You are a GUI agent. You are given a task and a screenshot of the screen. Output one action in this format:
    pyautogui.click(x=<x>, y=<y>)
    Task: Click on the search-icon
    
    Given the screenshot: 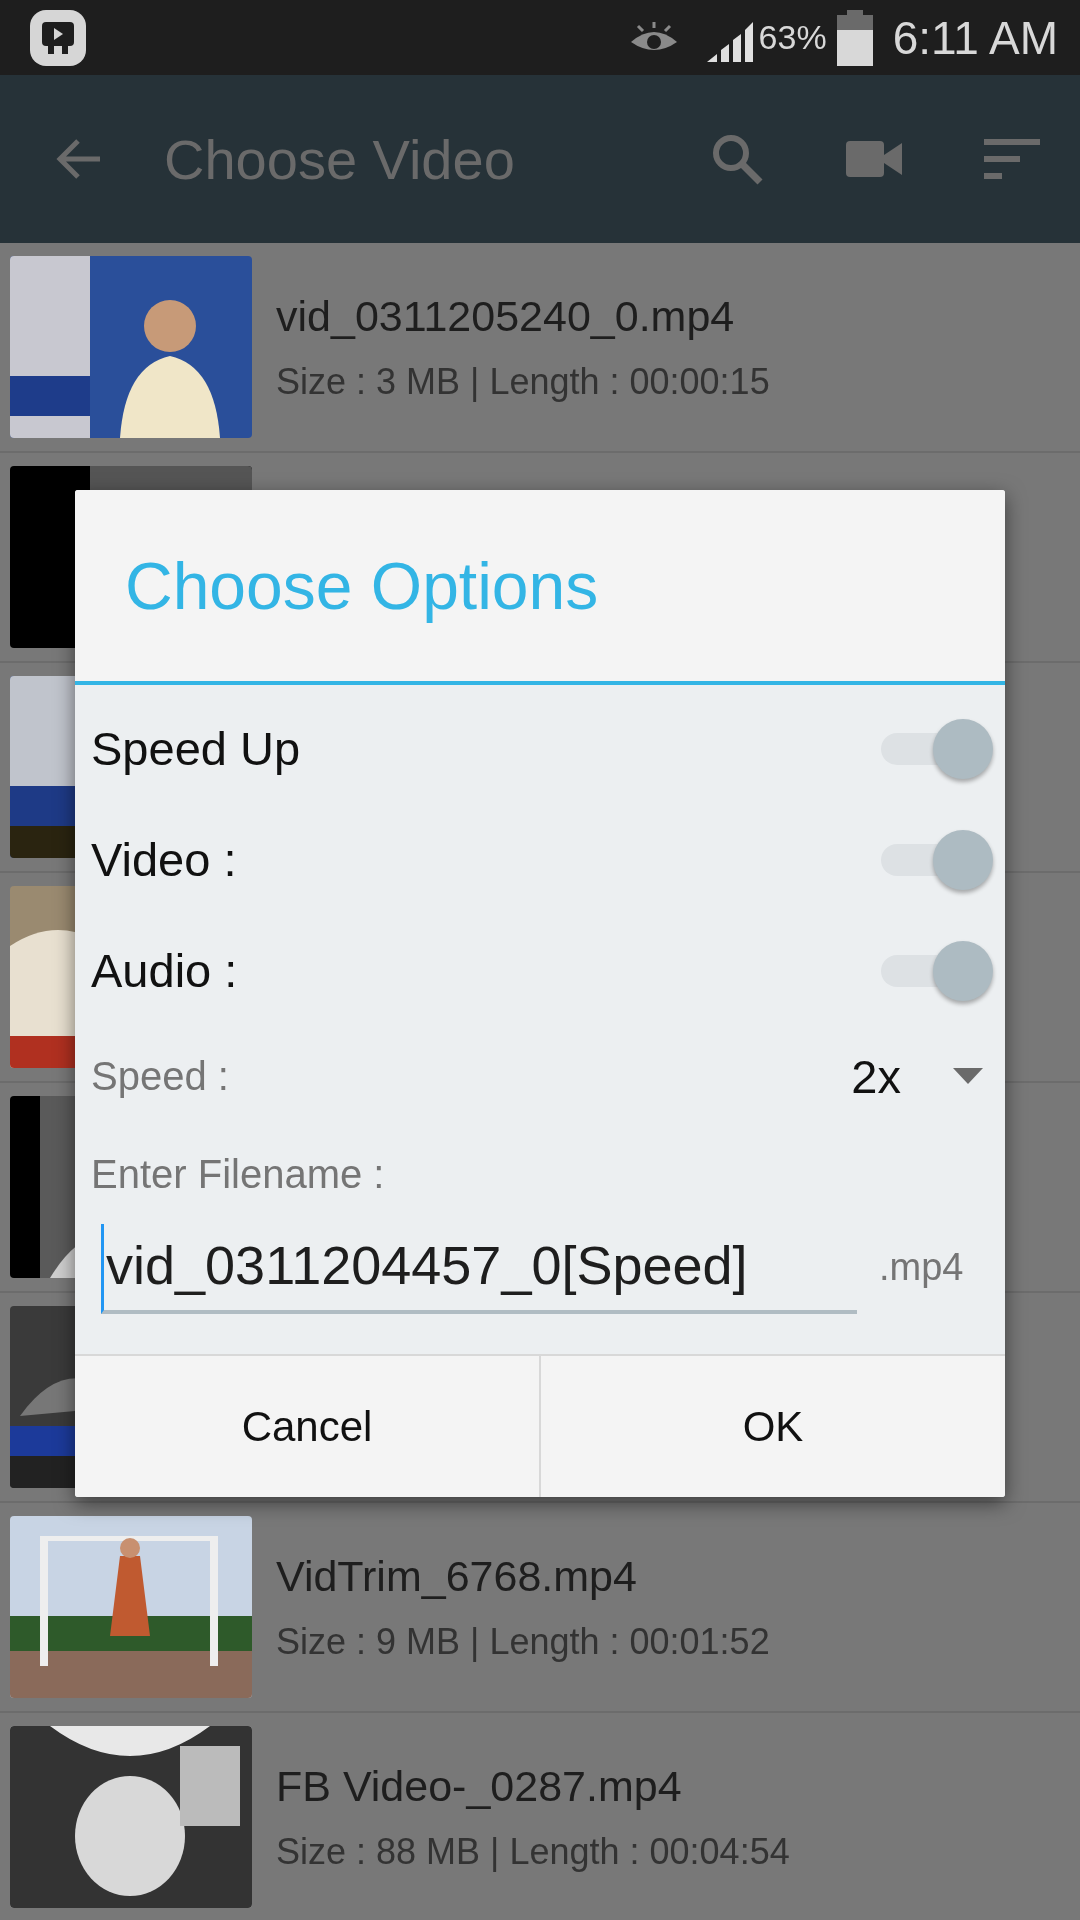 What is the action you would take?
    pyautogui.click(x=737, y=159)
    